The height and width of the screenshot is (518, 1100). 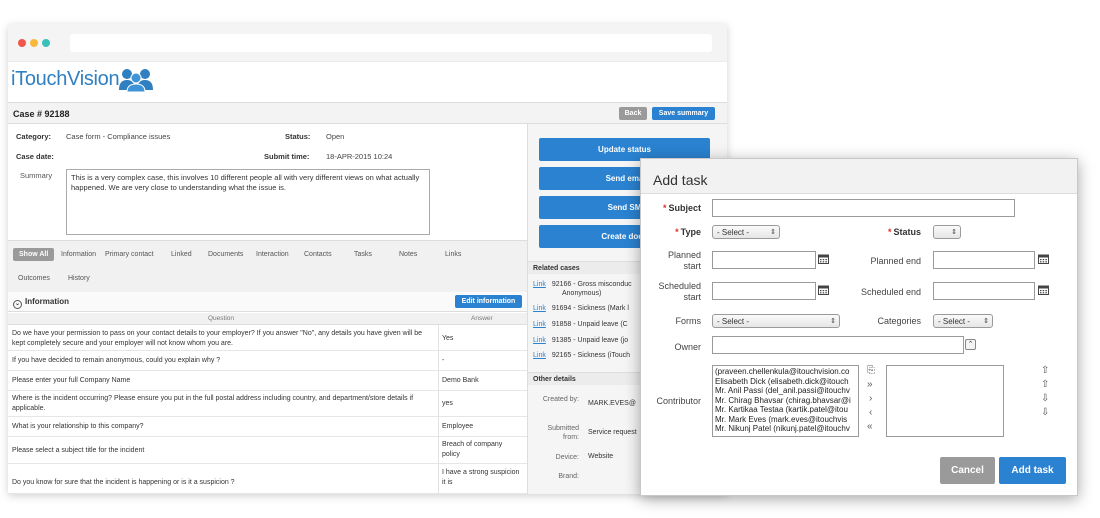 I want to click on modal-title: Add task, so click(x=680, y=180).